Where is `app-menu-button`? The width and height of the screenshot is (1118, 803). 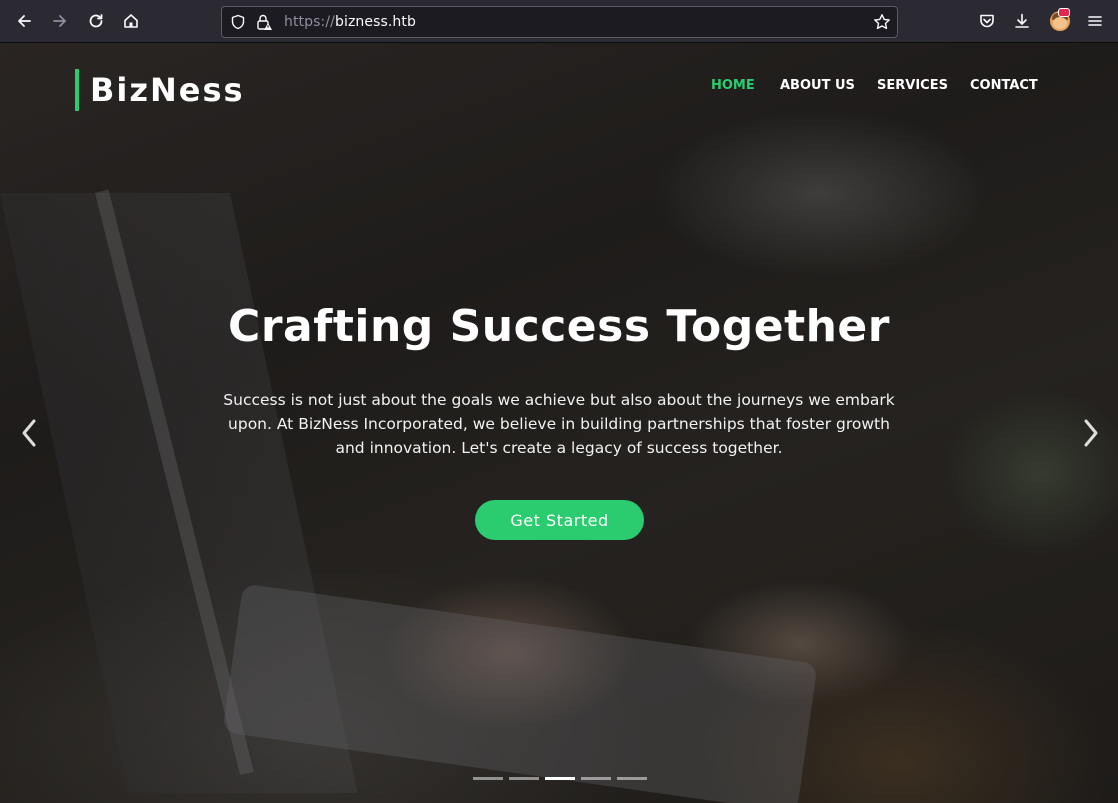 app-menu-button is located at coordinates (1095, 21).